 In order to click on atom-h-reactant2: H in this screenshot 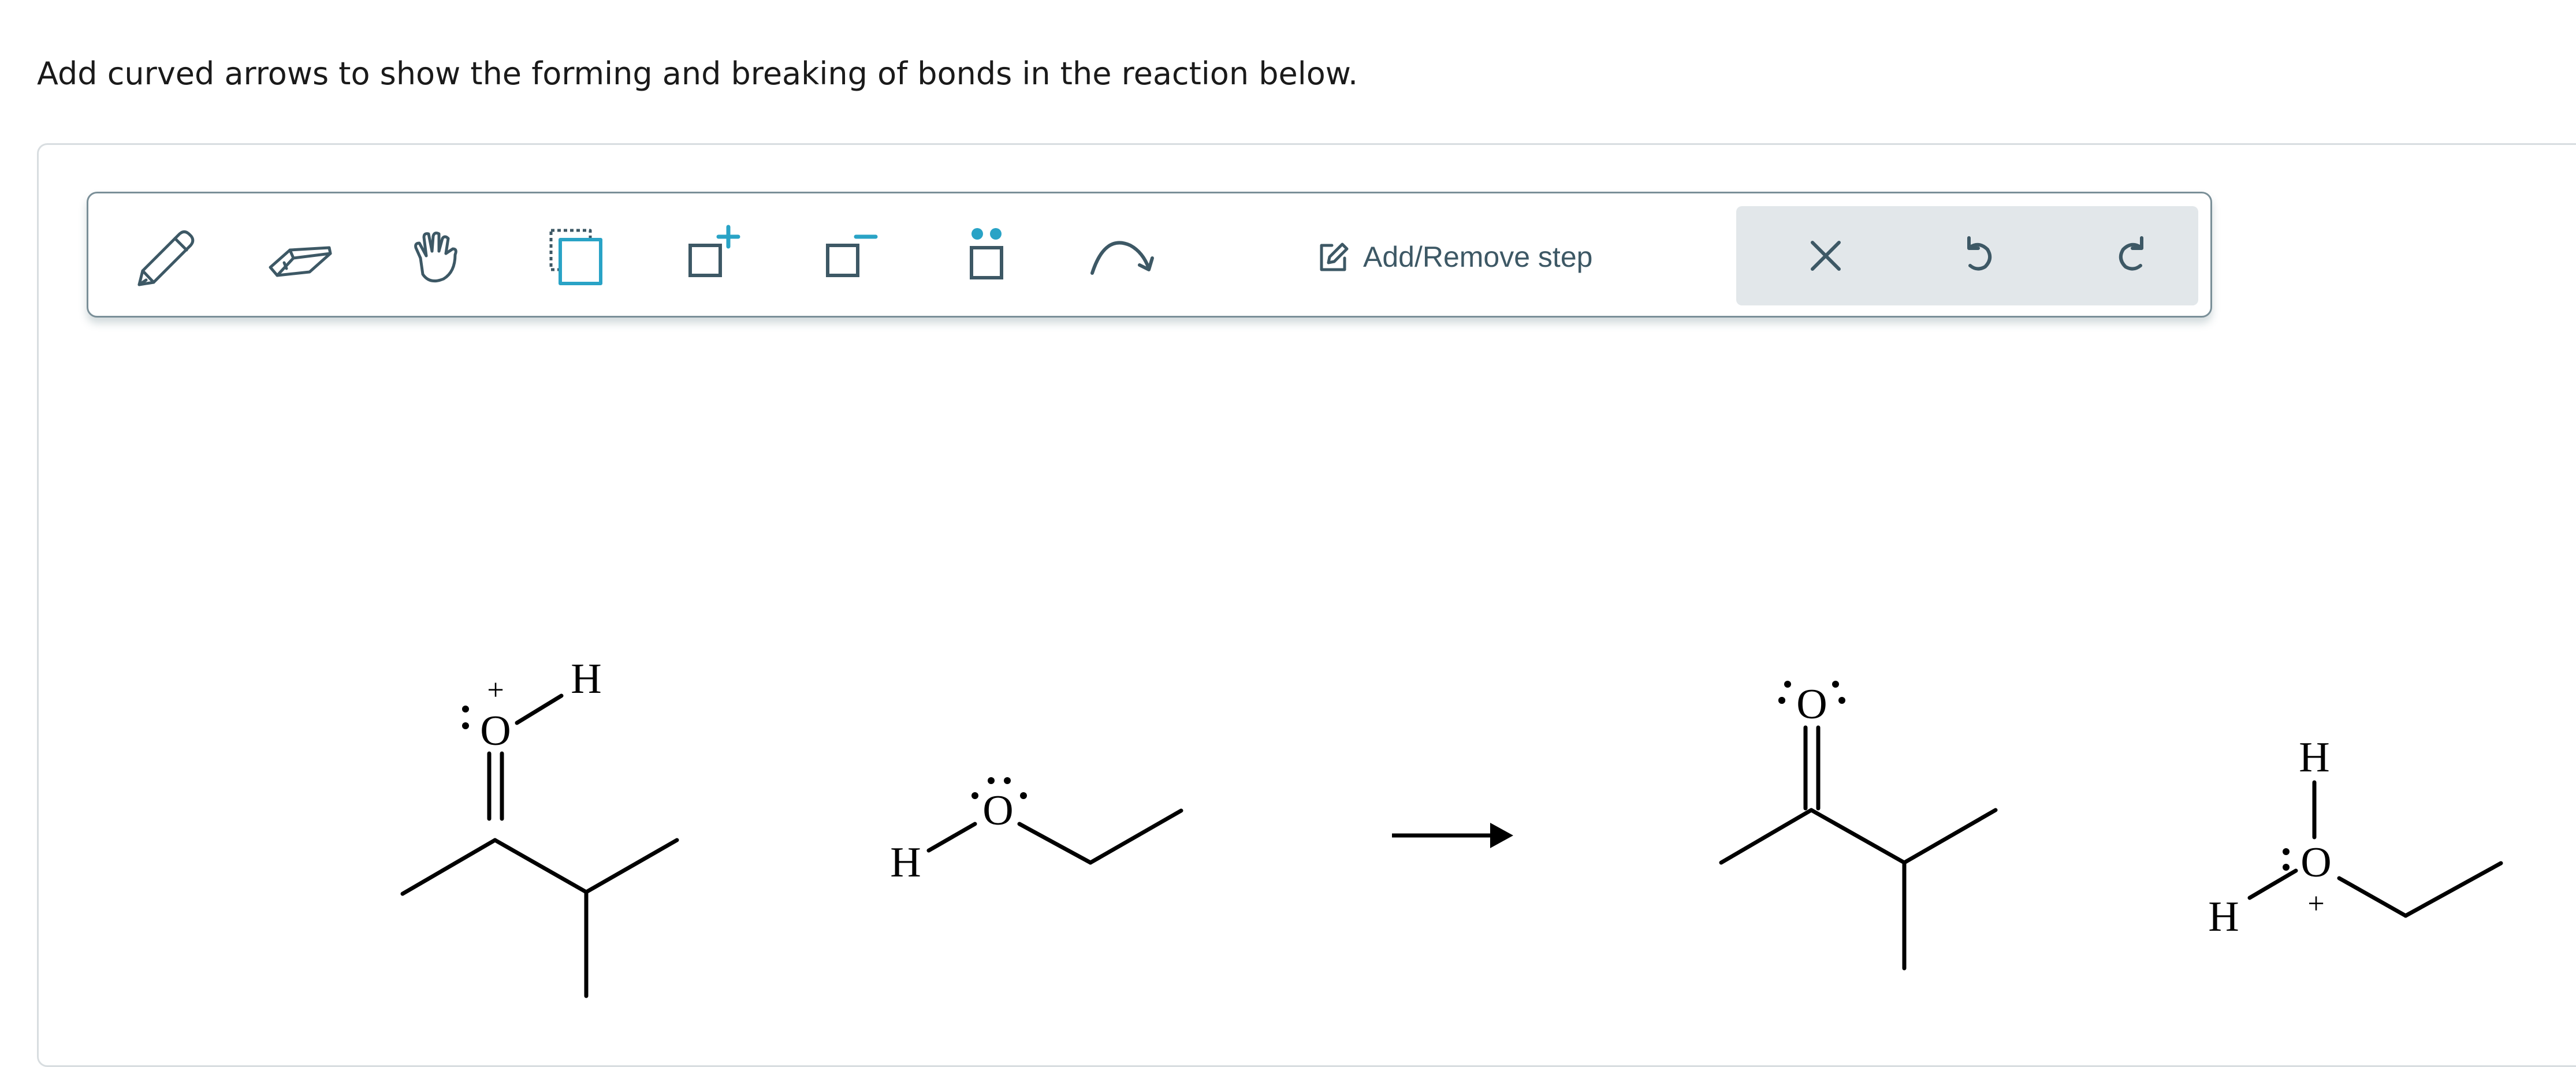, I will do `click(905, 862)`.